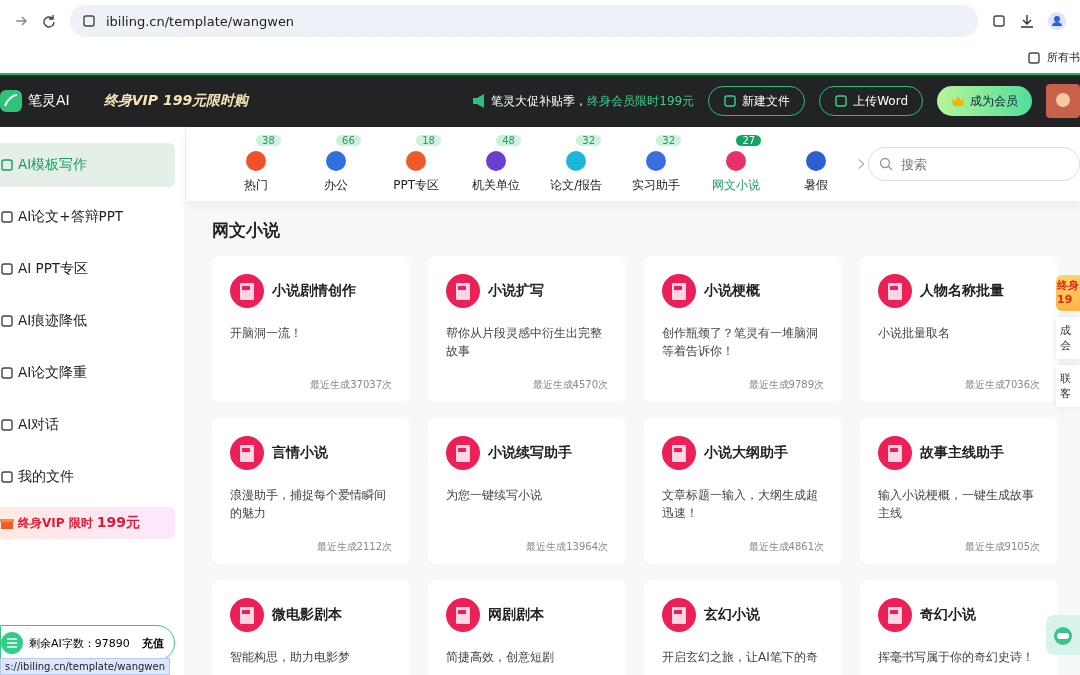 This screenshot has height=675, width=1080. I want to click on card-description: 创作瓶颈了？笔灵有一堆脑洞等着告诉你！, so click(740, 342).